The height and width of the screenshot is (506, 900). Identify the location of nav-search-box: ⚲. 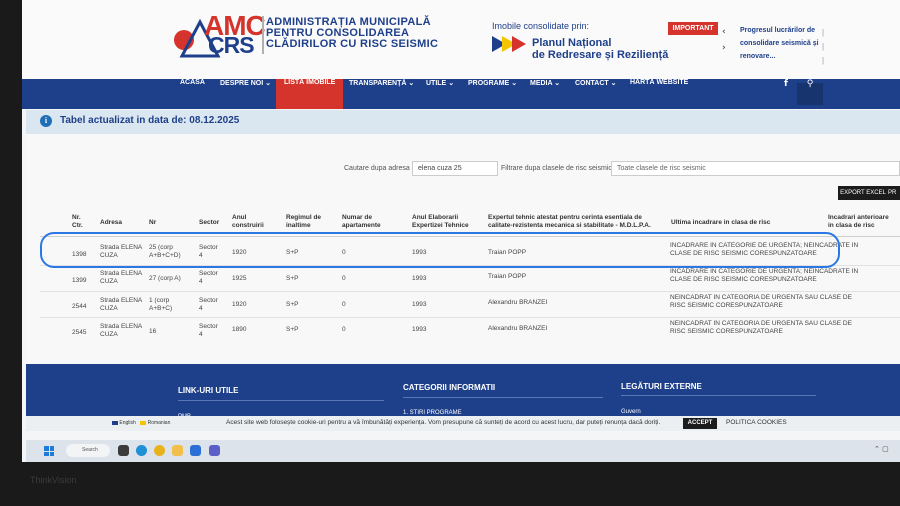
(810, 92).